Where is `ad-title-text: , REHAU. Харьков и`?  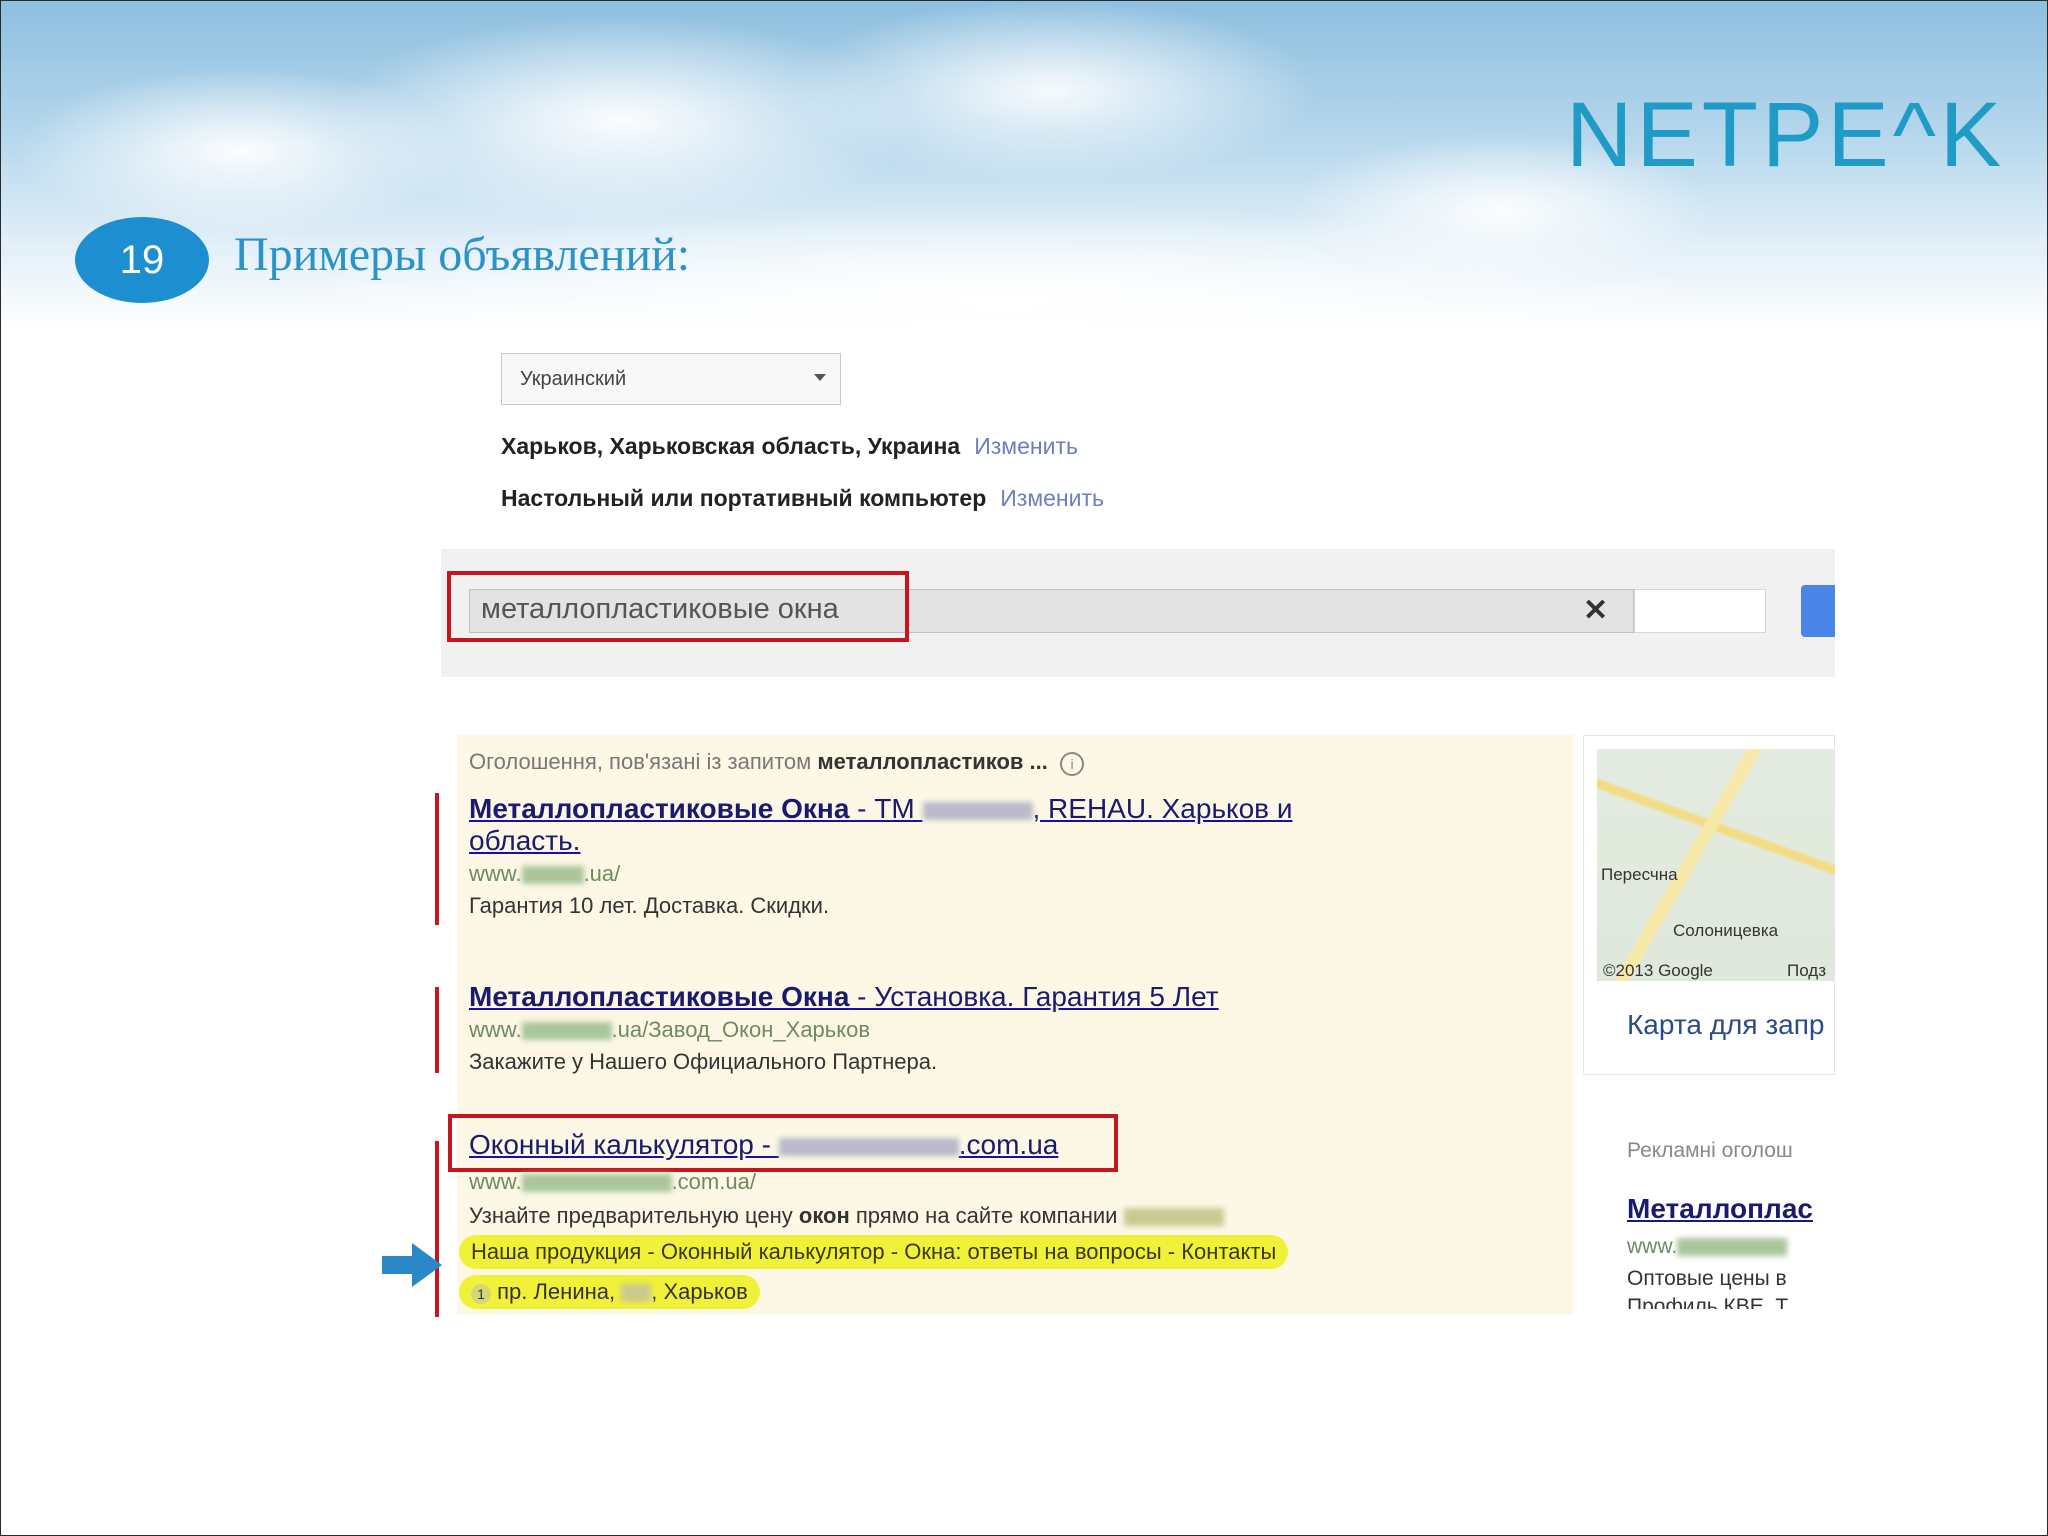 ad-title-text: , REHAU. Харьков и is located at coordinates (1162, 808).